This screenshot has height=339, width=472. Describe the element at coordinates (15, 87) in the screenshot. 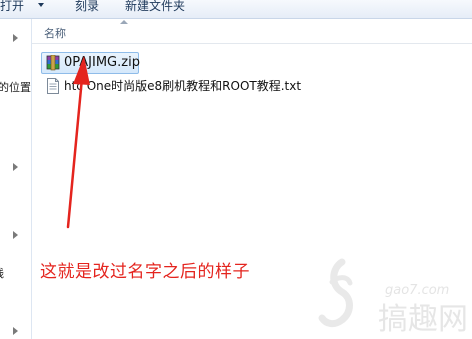

I see `nav-item-recent-places: 的位置` at that location.